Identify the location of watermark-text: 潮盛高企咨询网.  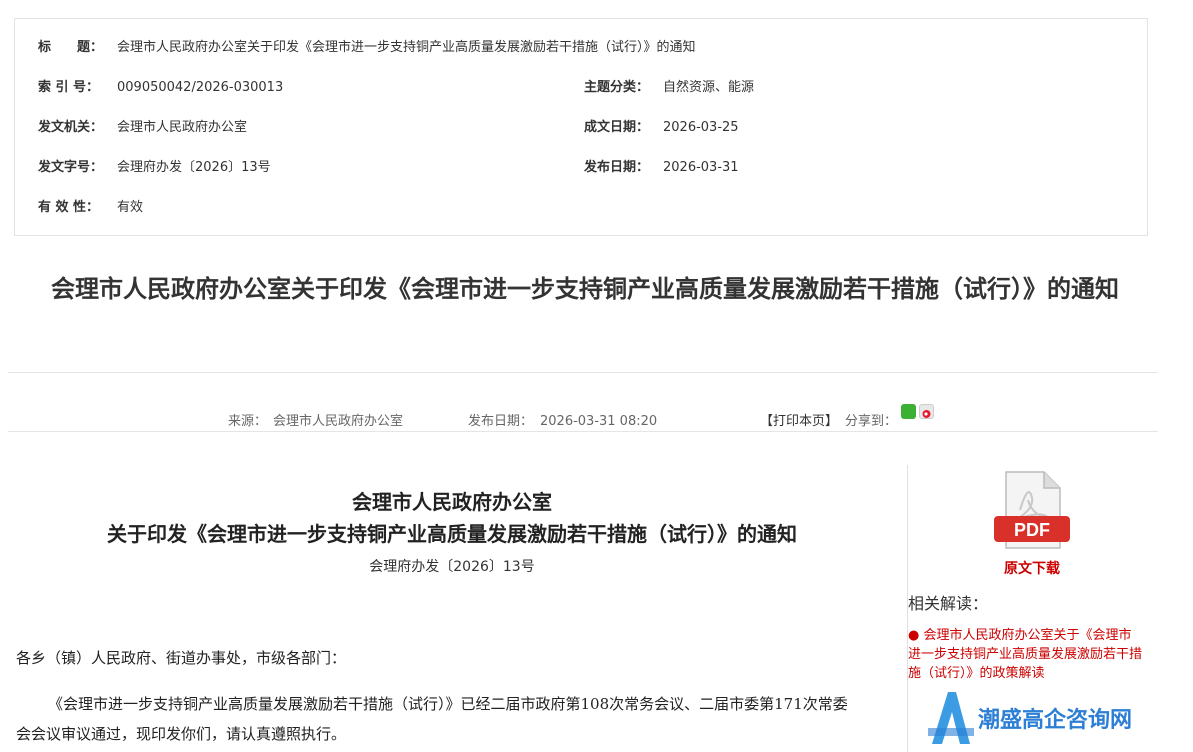
(1055, 720).